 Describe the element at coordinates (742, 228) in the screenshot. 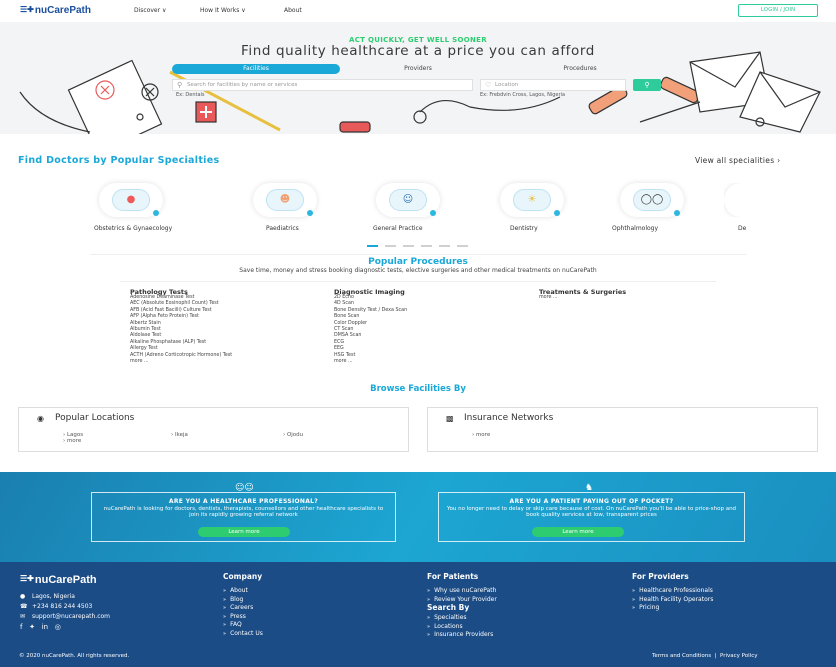

I see `speciality-label: De` at that location.